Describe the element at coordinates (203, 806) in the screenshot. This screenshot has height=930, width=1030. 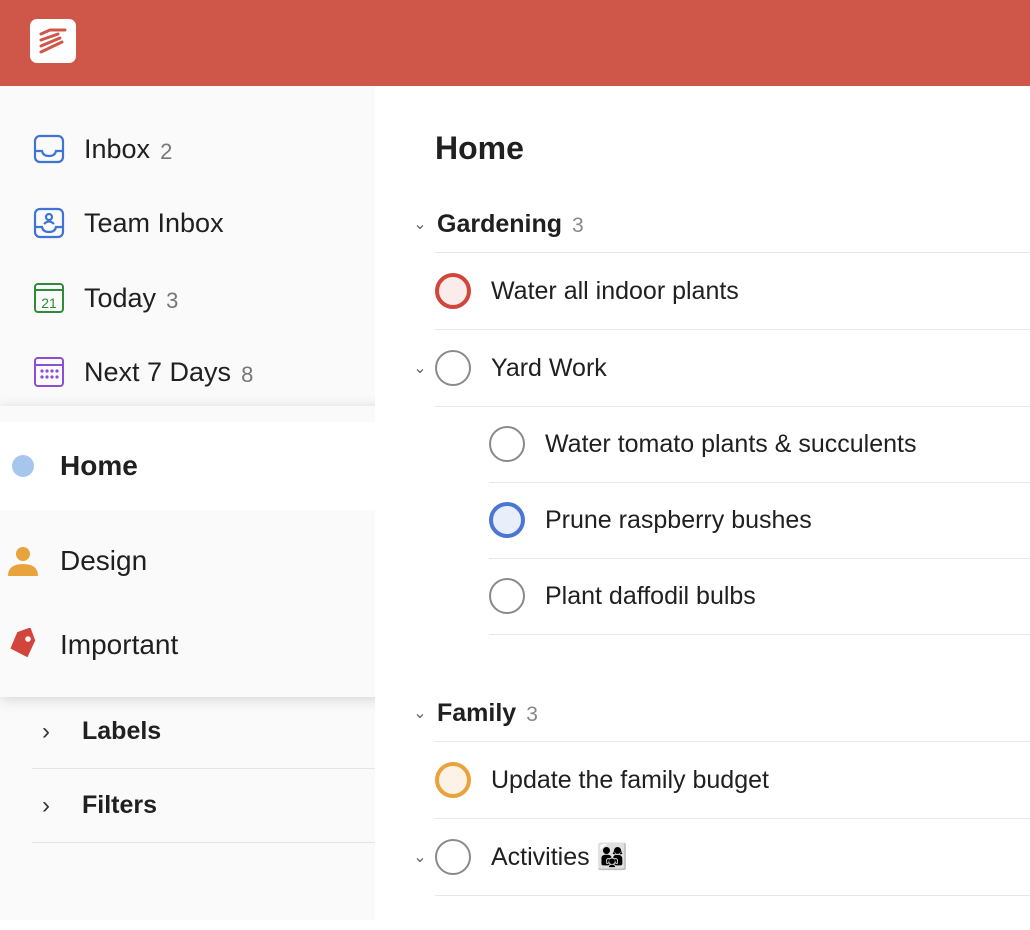
I see `sidebar-filters-toggle: › Filters` at that location.